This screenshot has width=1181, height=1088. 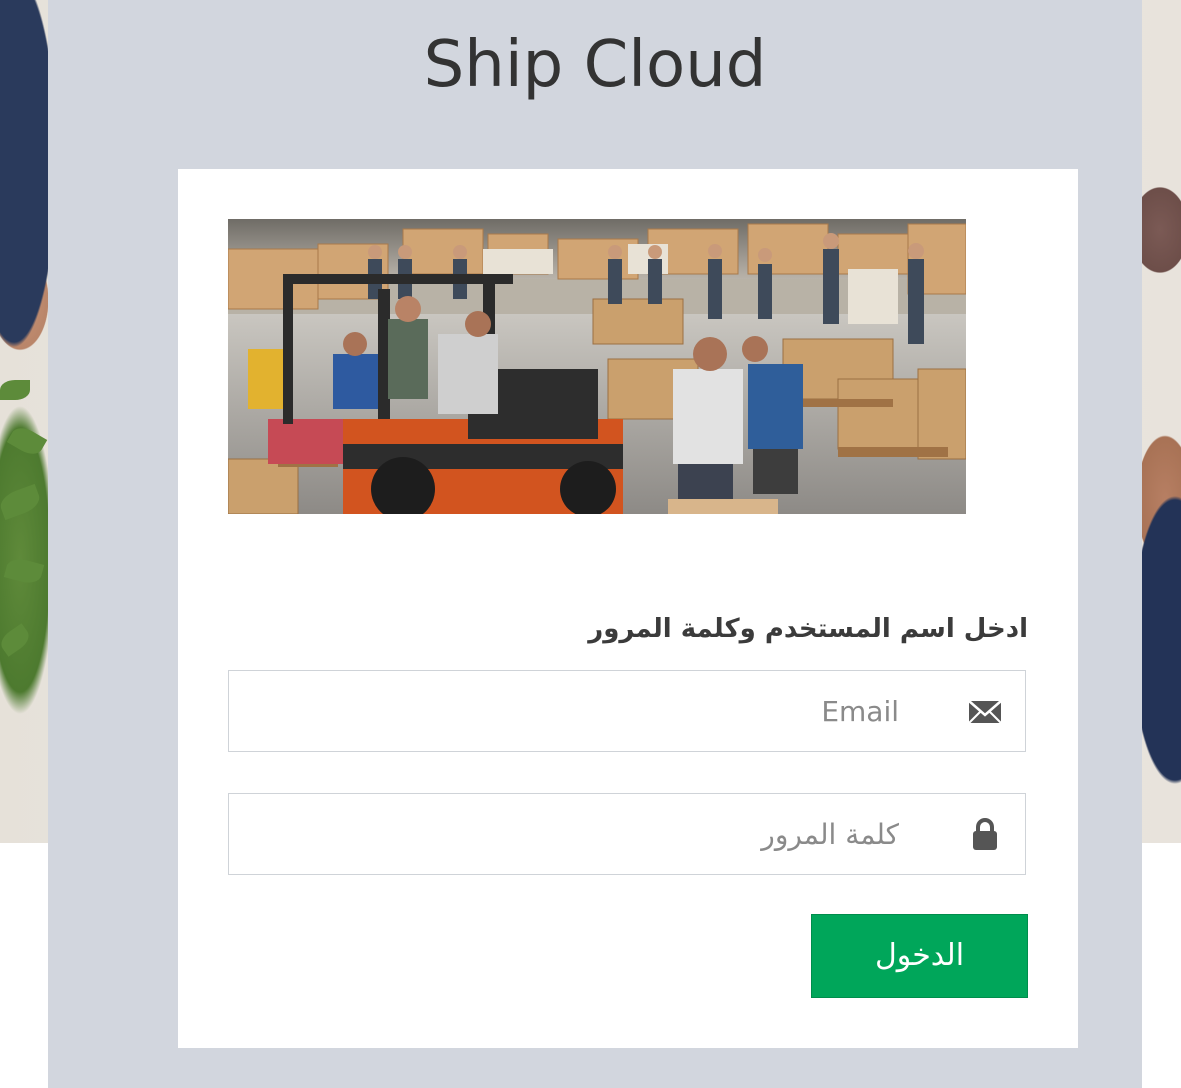 I want to click on lock-icon, so click(x=985, y=835).